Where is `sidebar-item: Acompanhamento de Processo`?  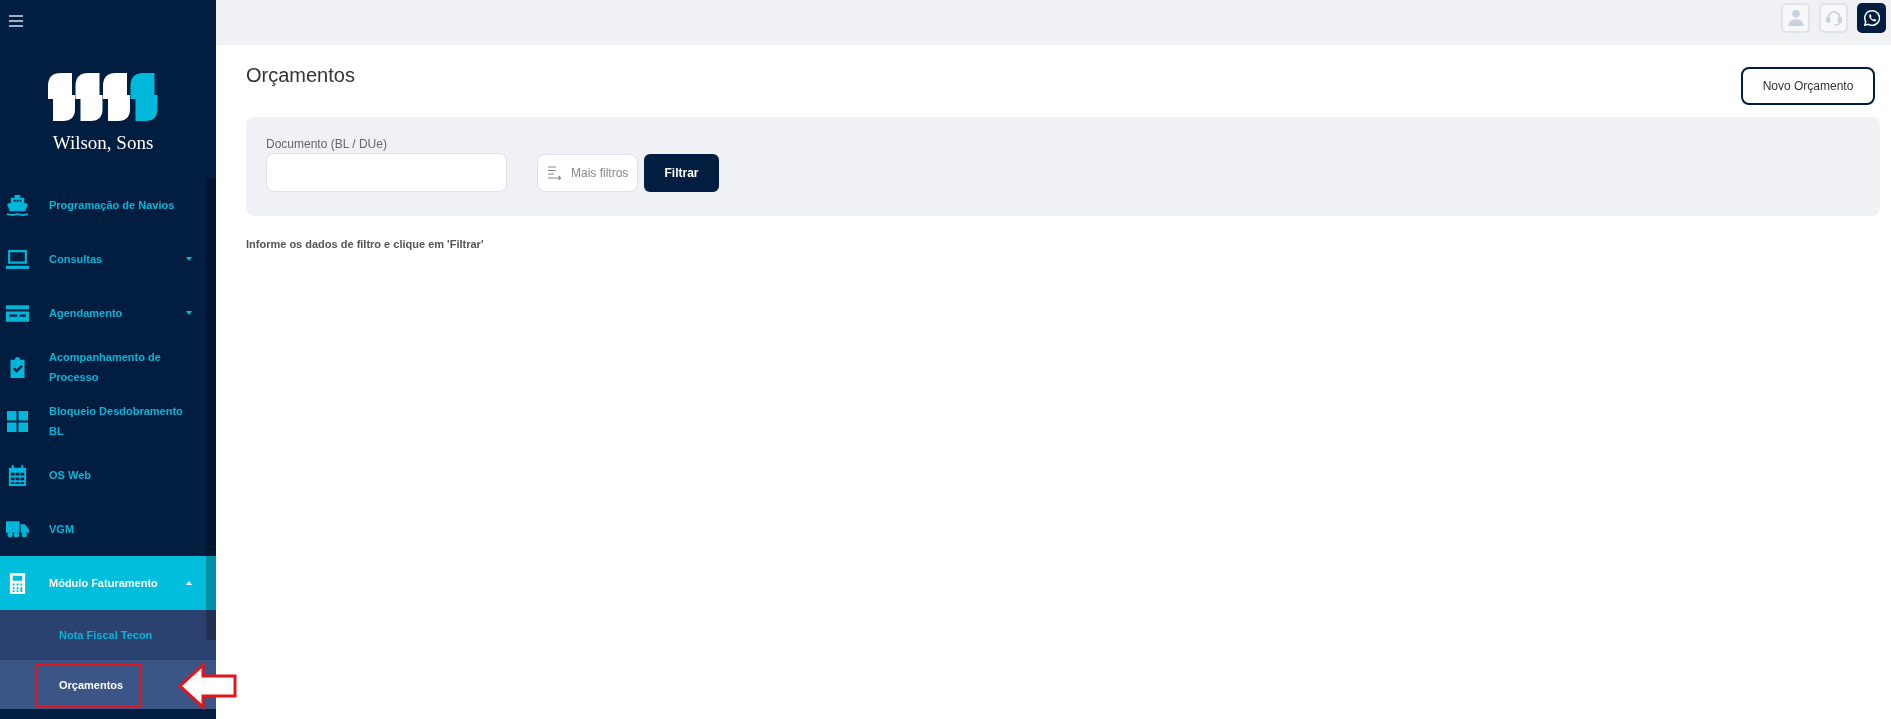
sidebar-item: Acompanhamento de Processo is located at coordinates (108, 367).